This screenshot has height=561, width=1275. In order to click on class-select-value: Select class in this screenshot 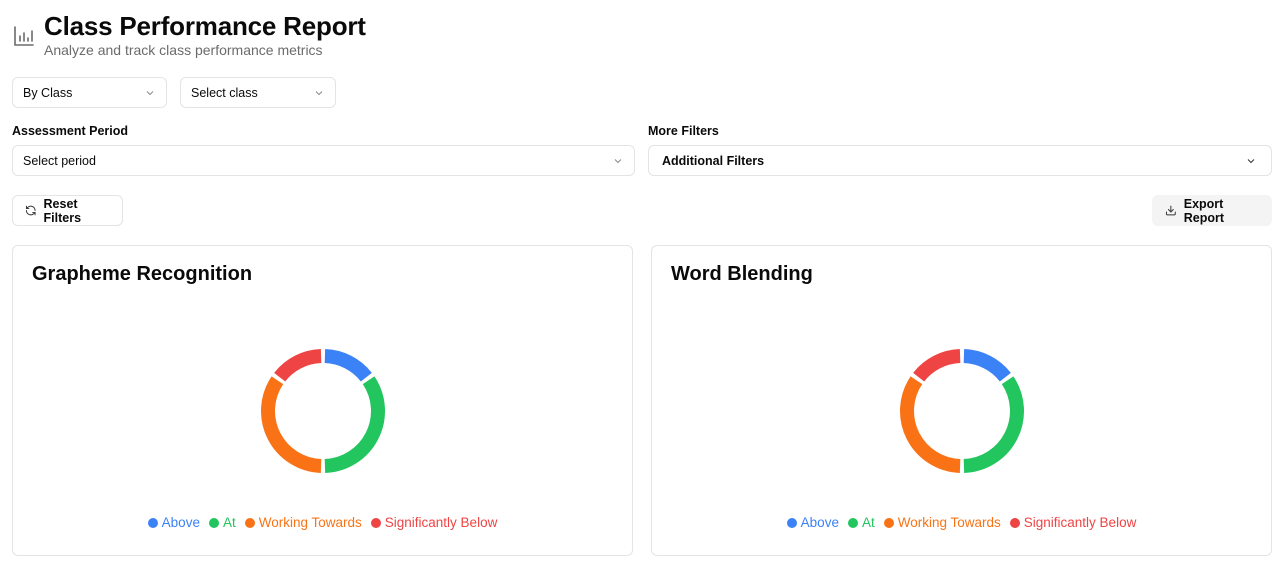, I will do `click(224, 92)`.